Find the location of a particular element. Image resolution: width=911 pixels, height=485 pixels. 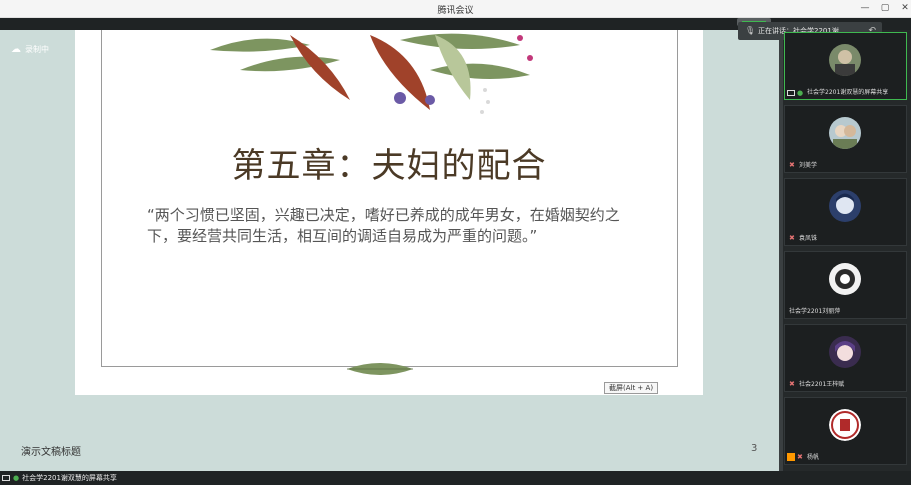

participant-tile: ● 社会学2201谢双慧的屏幕共享 is located at coordinates (845, 66).